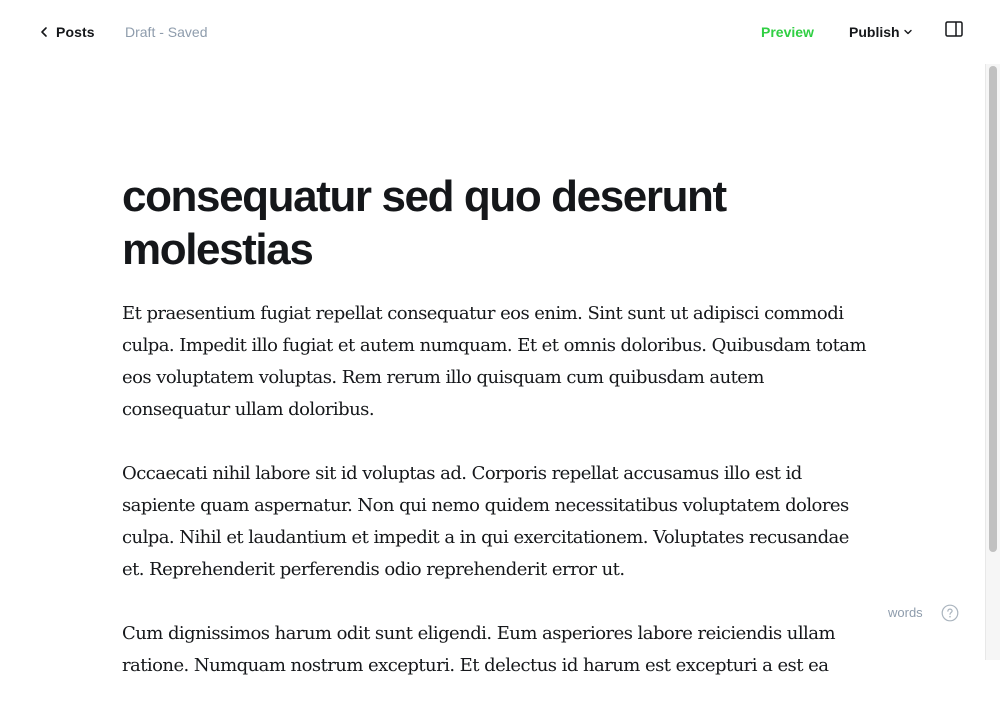  What do you see at coordinates (907, 32) in the screenshot?
I see `chevron-down-icon` at bounding box center [907, 32].